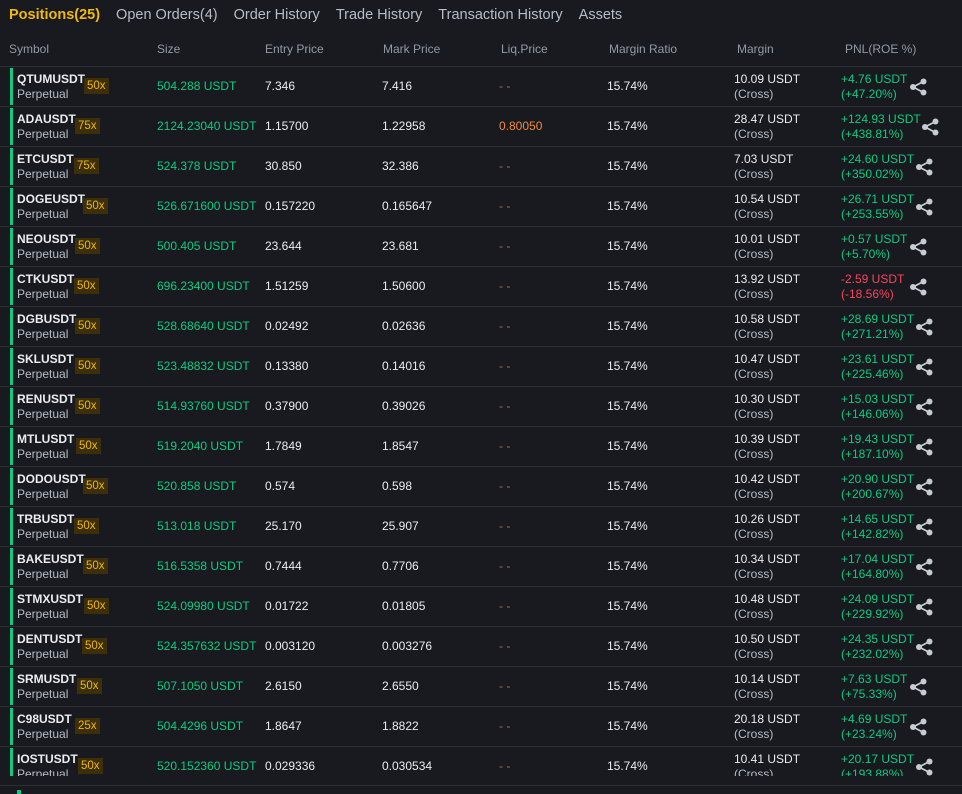  What do you see at coordinates (755, 49) in the screenshot?
I see `column-header-margin: Margin` at bounding box center [755, 49].